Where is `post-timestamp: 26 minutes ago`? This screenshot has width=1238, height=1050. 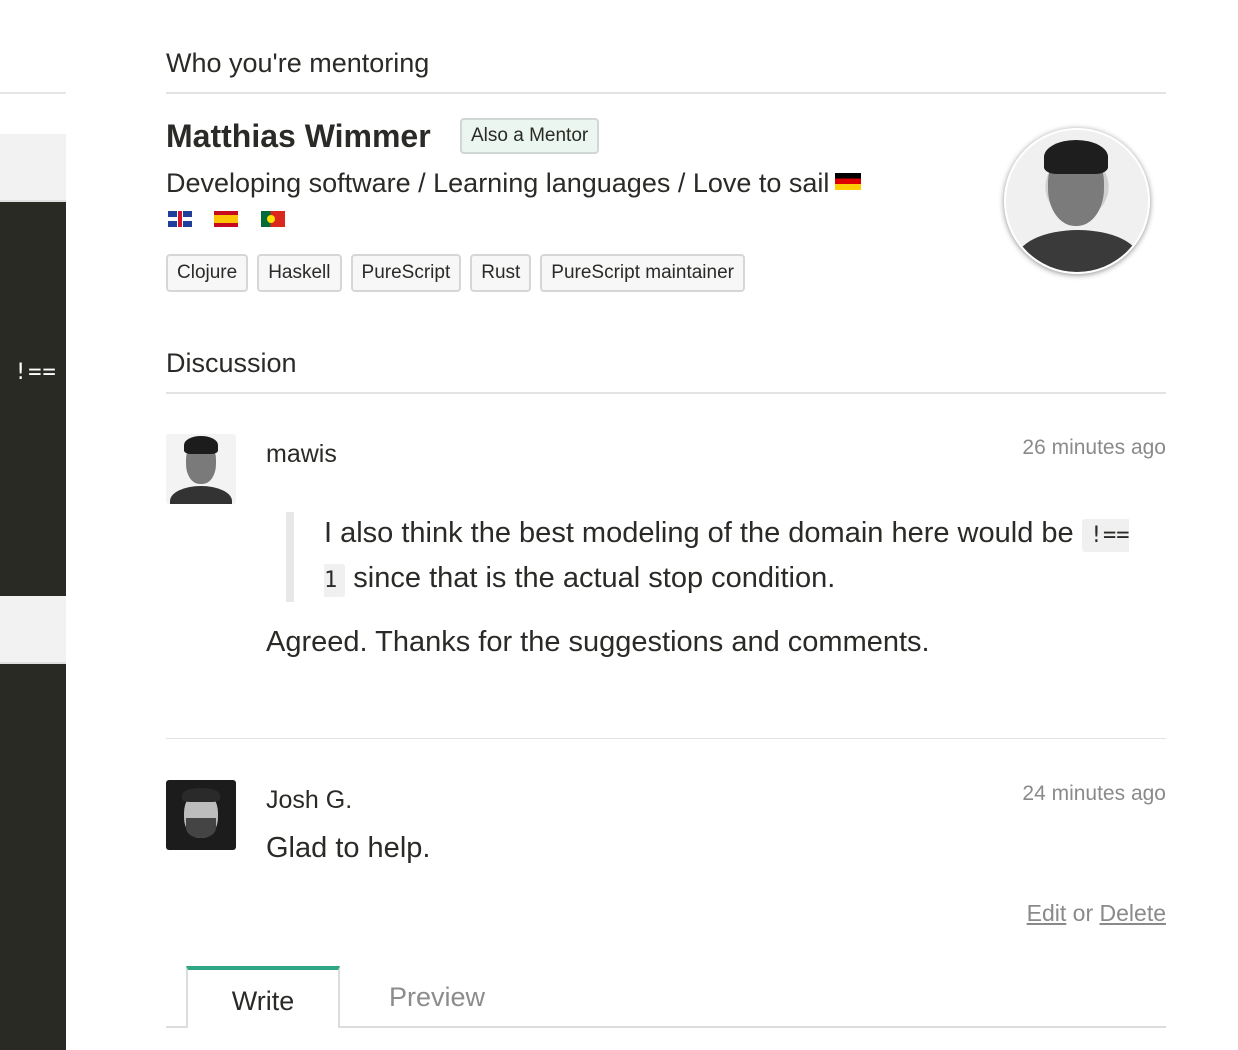
post-timestamp: 26 minutes ago is located at coordinates (1094, 447).